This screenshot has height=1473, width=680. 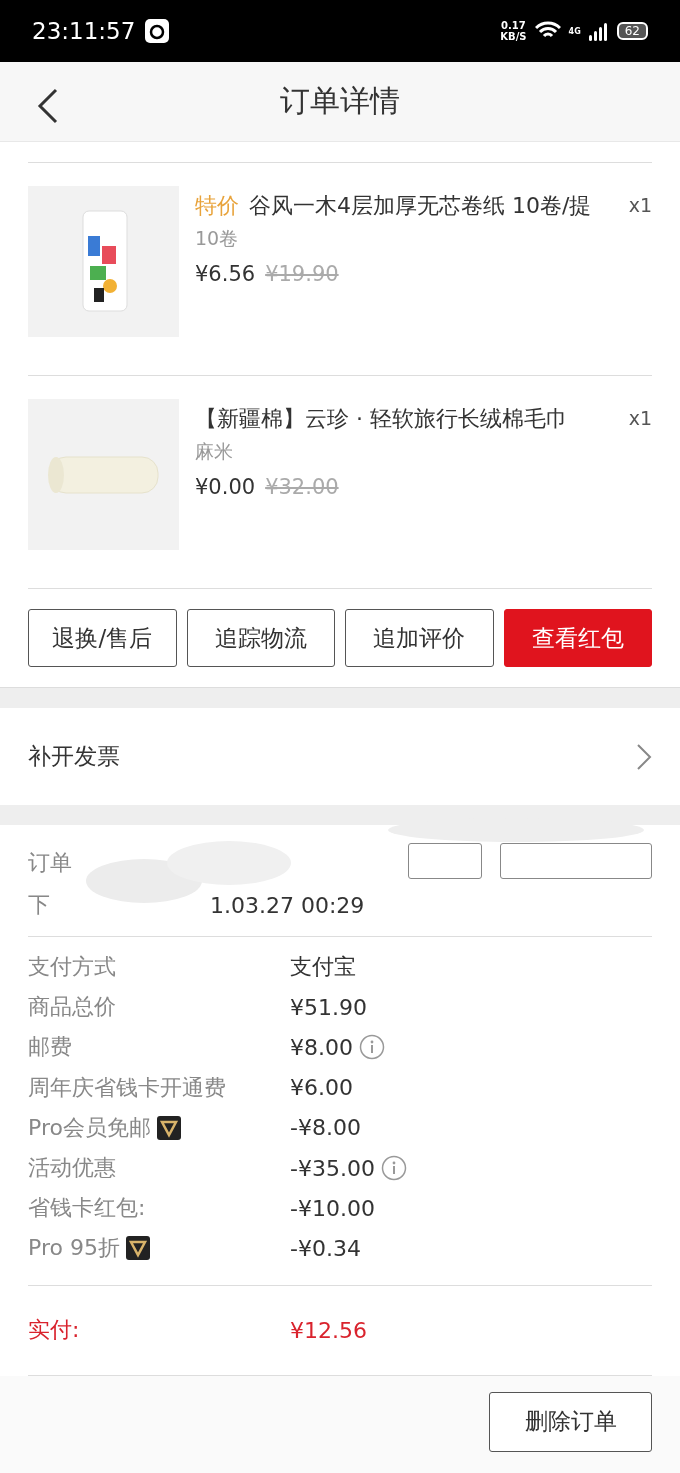 What do you see at coordinates (570, 1421) in the screenshot?
I see `delete-order-button: 删除订单` at bounding box center [570, 1421].